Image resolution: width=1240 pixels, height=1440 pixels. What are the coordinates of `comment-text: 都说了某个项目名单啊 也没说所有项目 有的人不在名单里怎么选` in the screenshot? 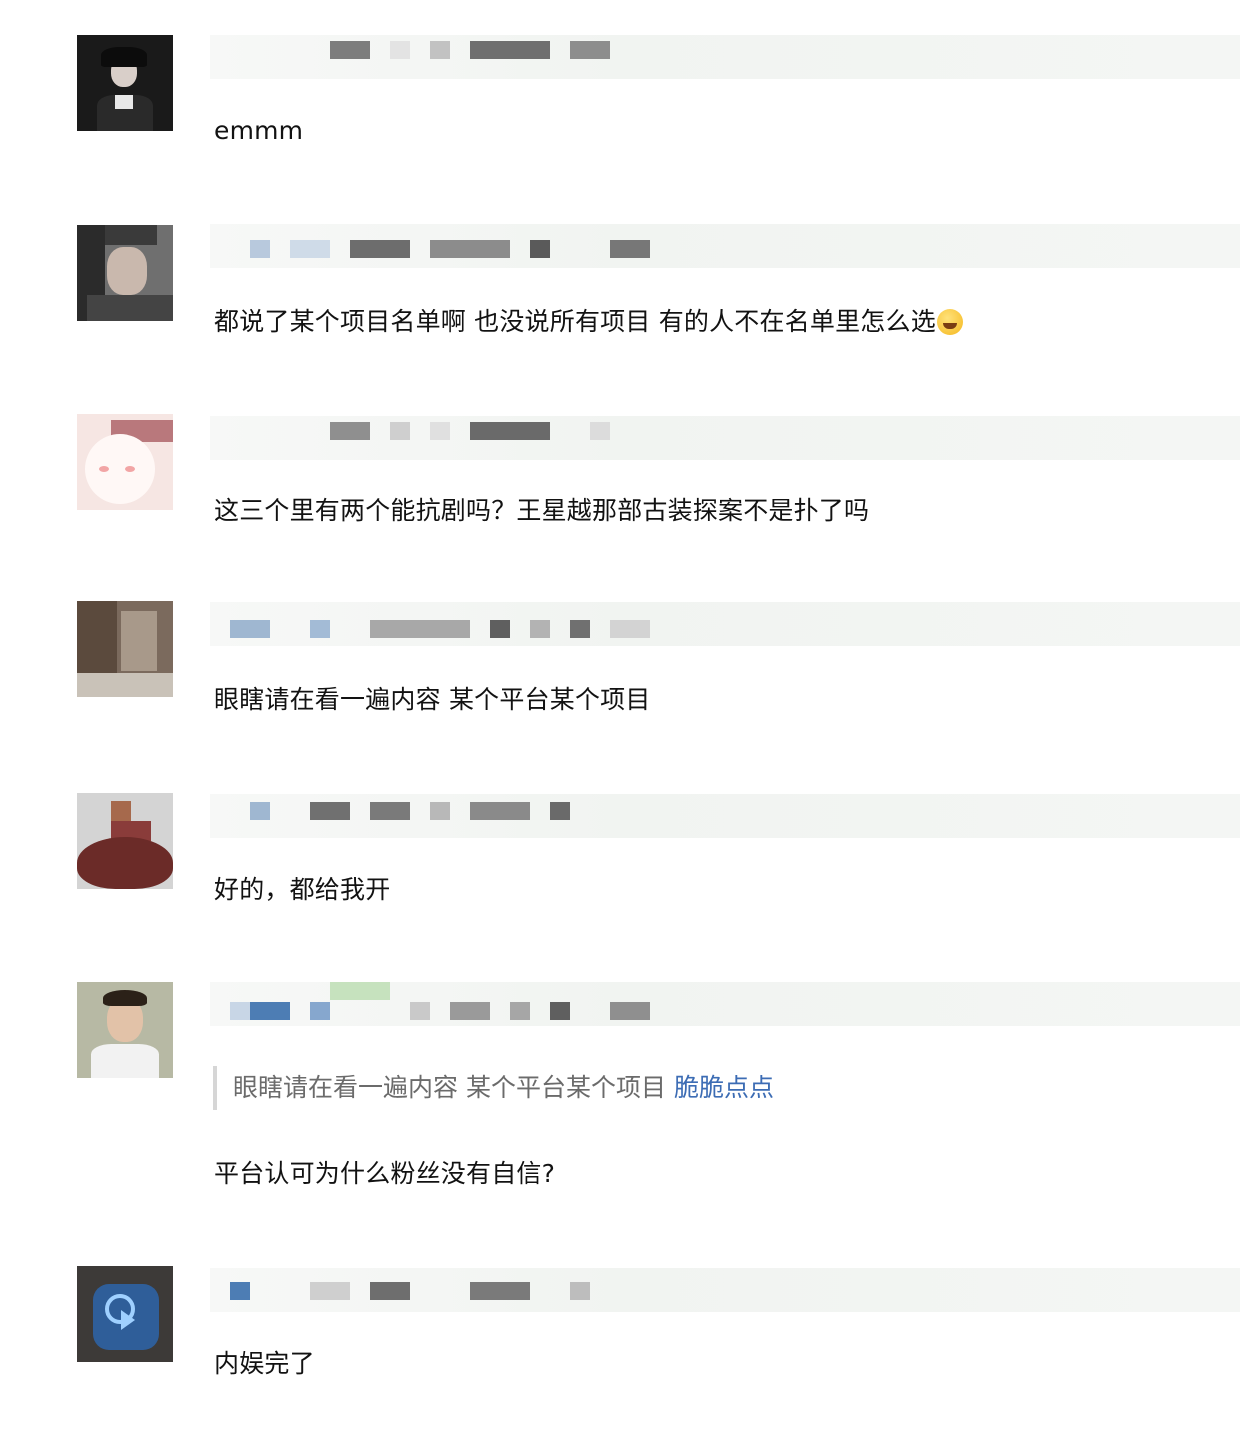 It's located at (588, 322).